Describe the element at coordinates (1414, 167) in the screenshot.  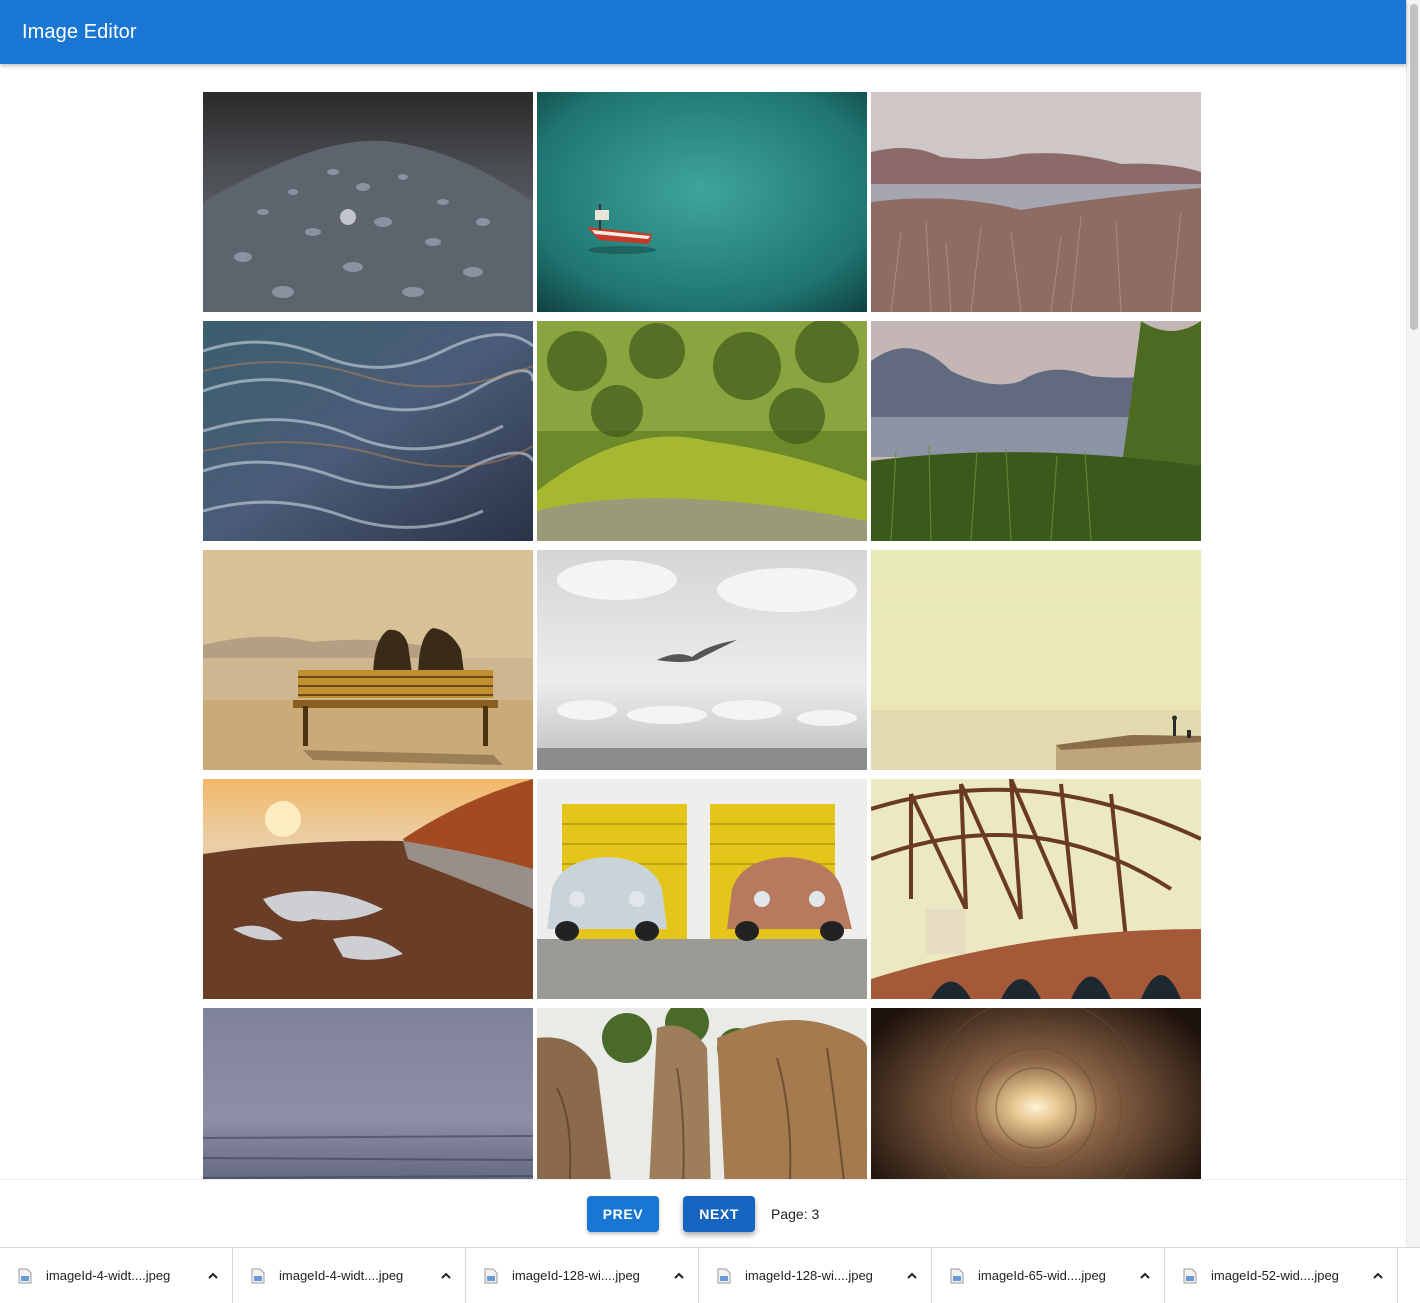
I see `scrollbar-thumb` at that location.